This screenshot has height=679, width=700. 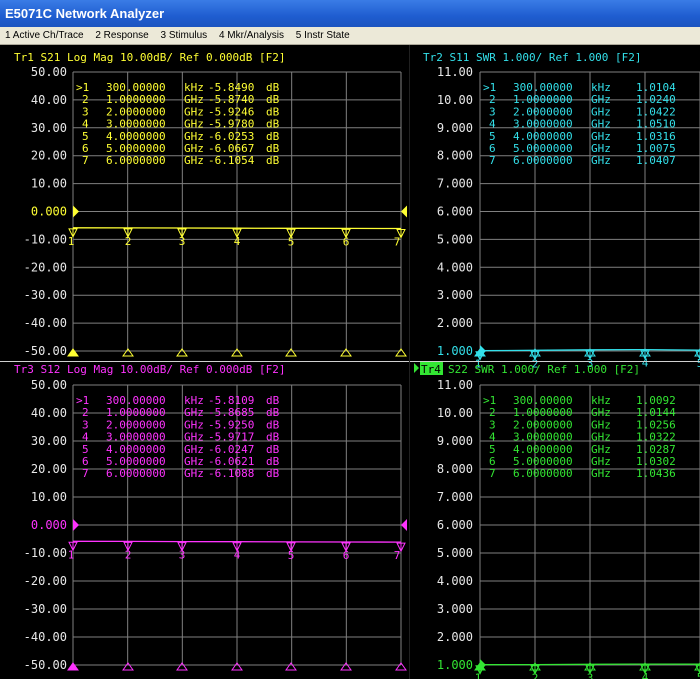 What do you see at coordinates (85, 473) in the screenshot?
I see `marker-readout-num: 7` at bounding box center [85, 473].